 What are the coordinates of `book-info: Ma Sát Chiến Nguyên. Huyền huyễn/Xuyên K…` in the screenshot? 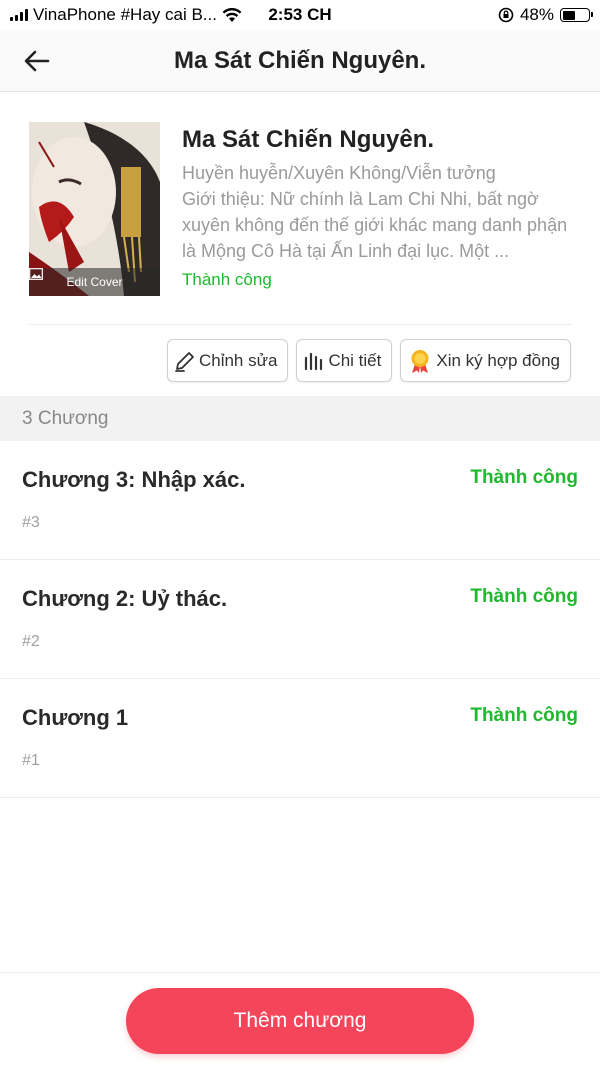 It's located at (379, 208).